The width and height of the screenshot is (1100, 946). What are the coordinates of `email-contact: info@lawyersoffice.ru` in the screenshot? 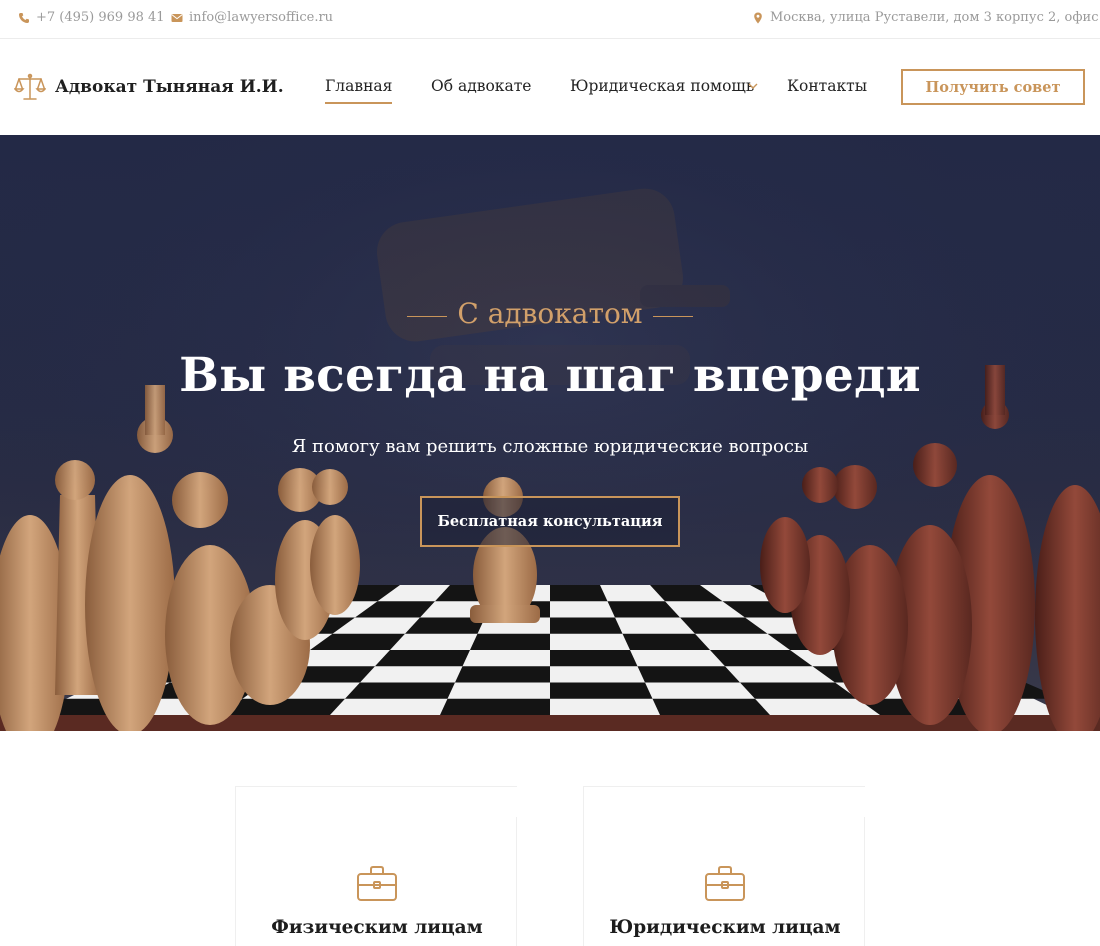 It's located at (252, 17).